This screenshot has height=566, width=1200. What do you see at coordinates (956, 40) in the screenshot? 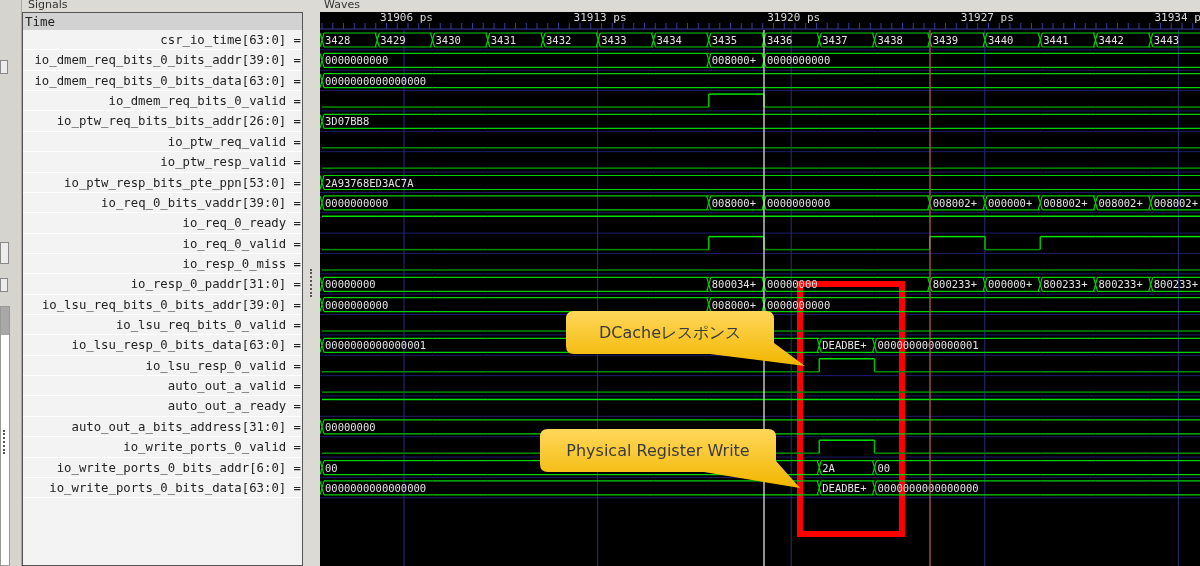
I see `bus-segment: 3439` at bounding box center [956, 40].